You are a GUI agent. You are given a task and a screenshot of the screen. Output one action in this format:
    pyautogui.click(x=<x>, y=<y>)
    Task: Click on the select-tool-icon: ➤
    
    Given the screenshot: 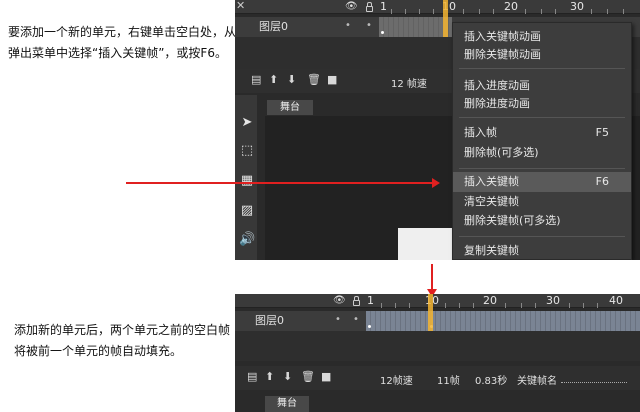 What is the action you would take?
    pyautogui.click(x=247, y=123)
    